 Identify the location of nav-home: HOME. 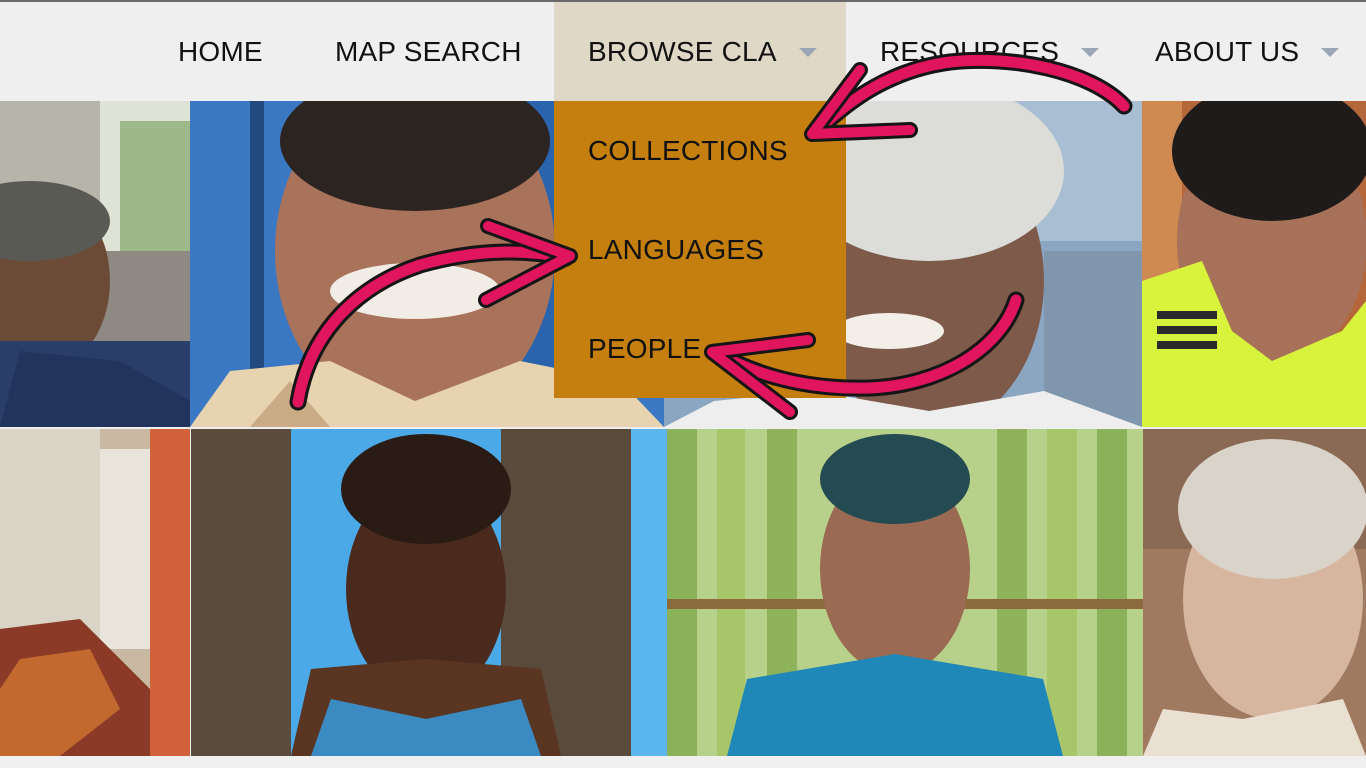
(220, 51).